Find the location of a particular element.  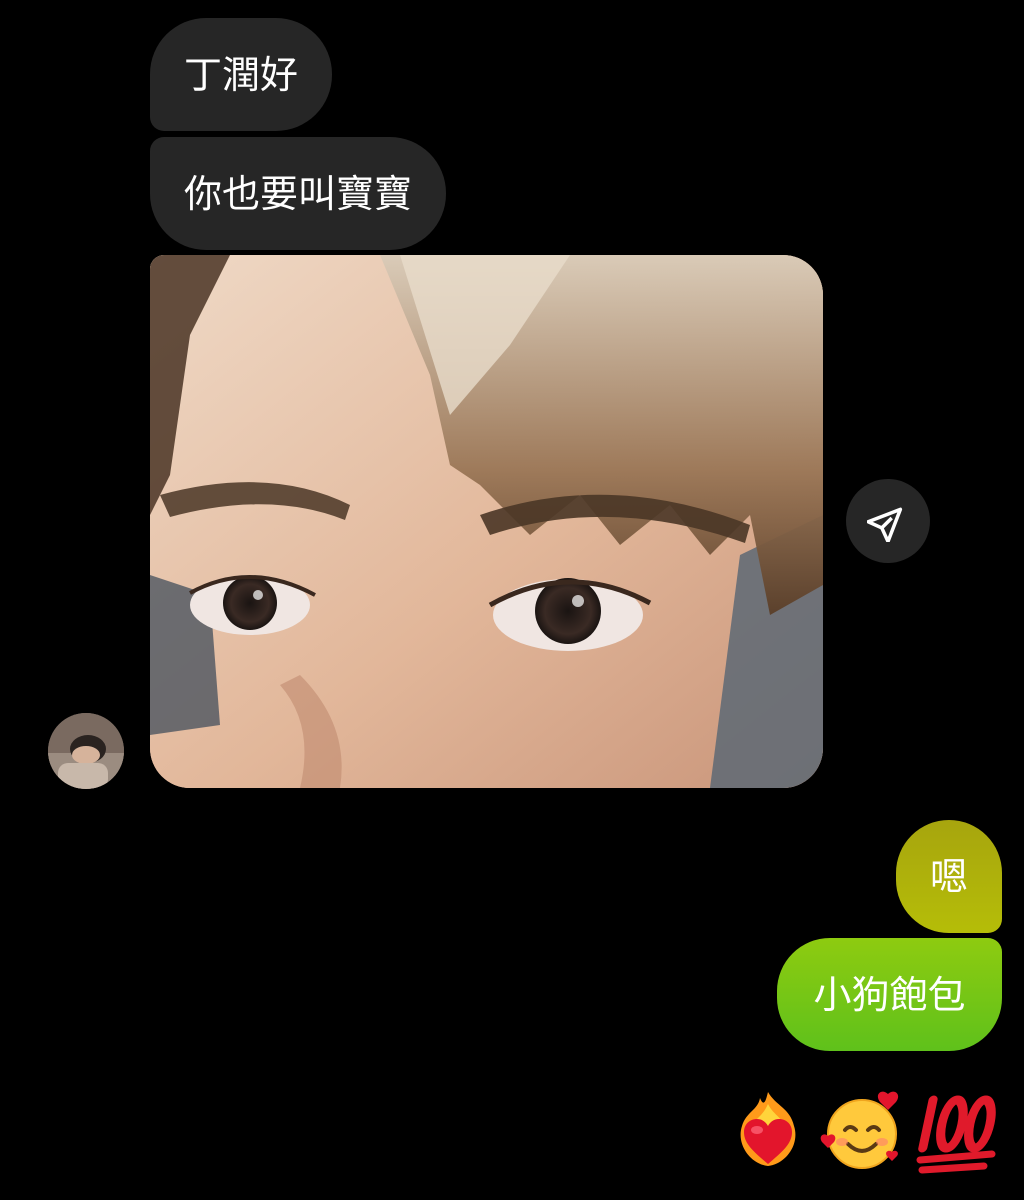

profile-avatar is located at coordinates (86, 751).